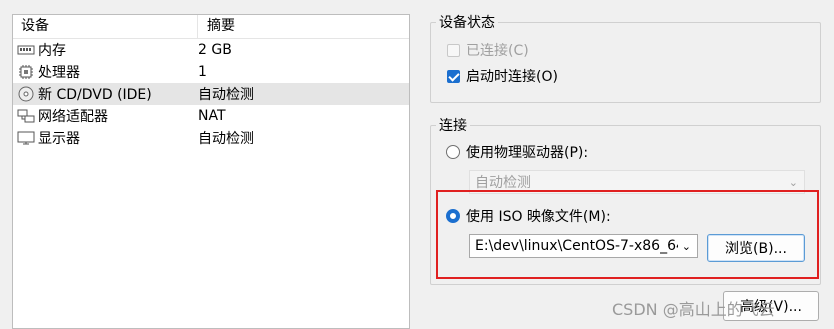 The height and width of the screenshot is (329, 834). Describe the element at coordinates (512, 77) in the screenshot. I see `connect-on-start-label: 启动时连接(O)` at that location.